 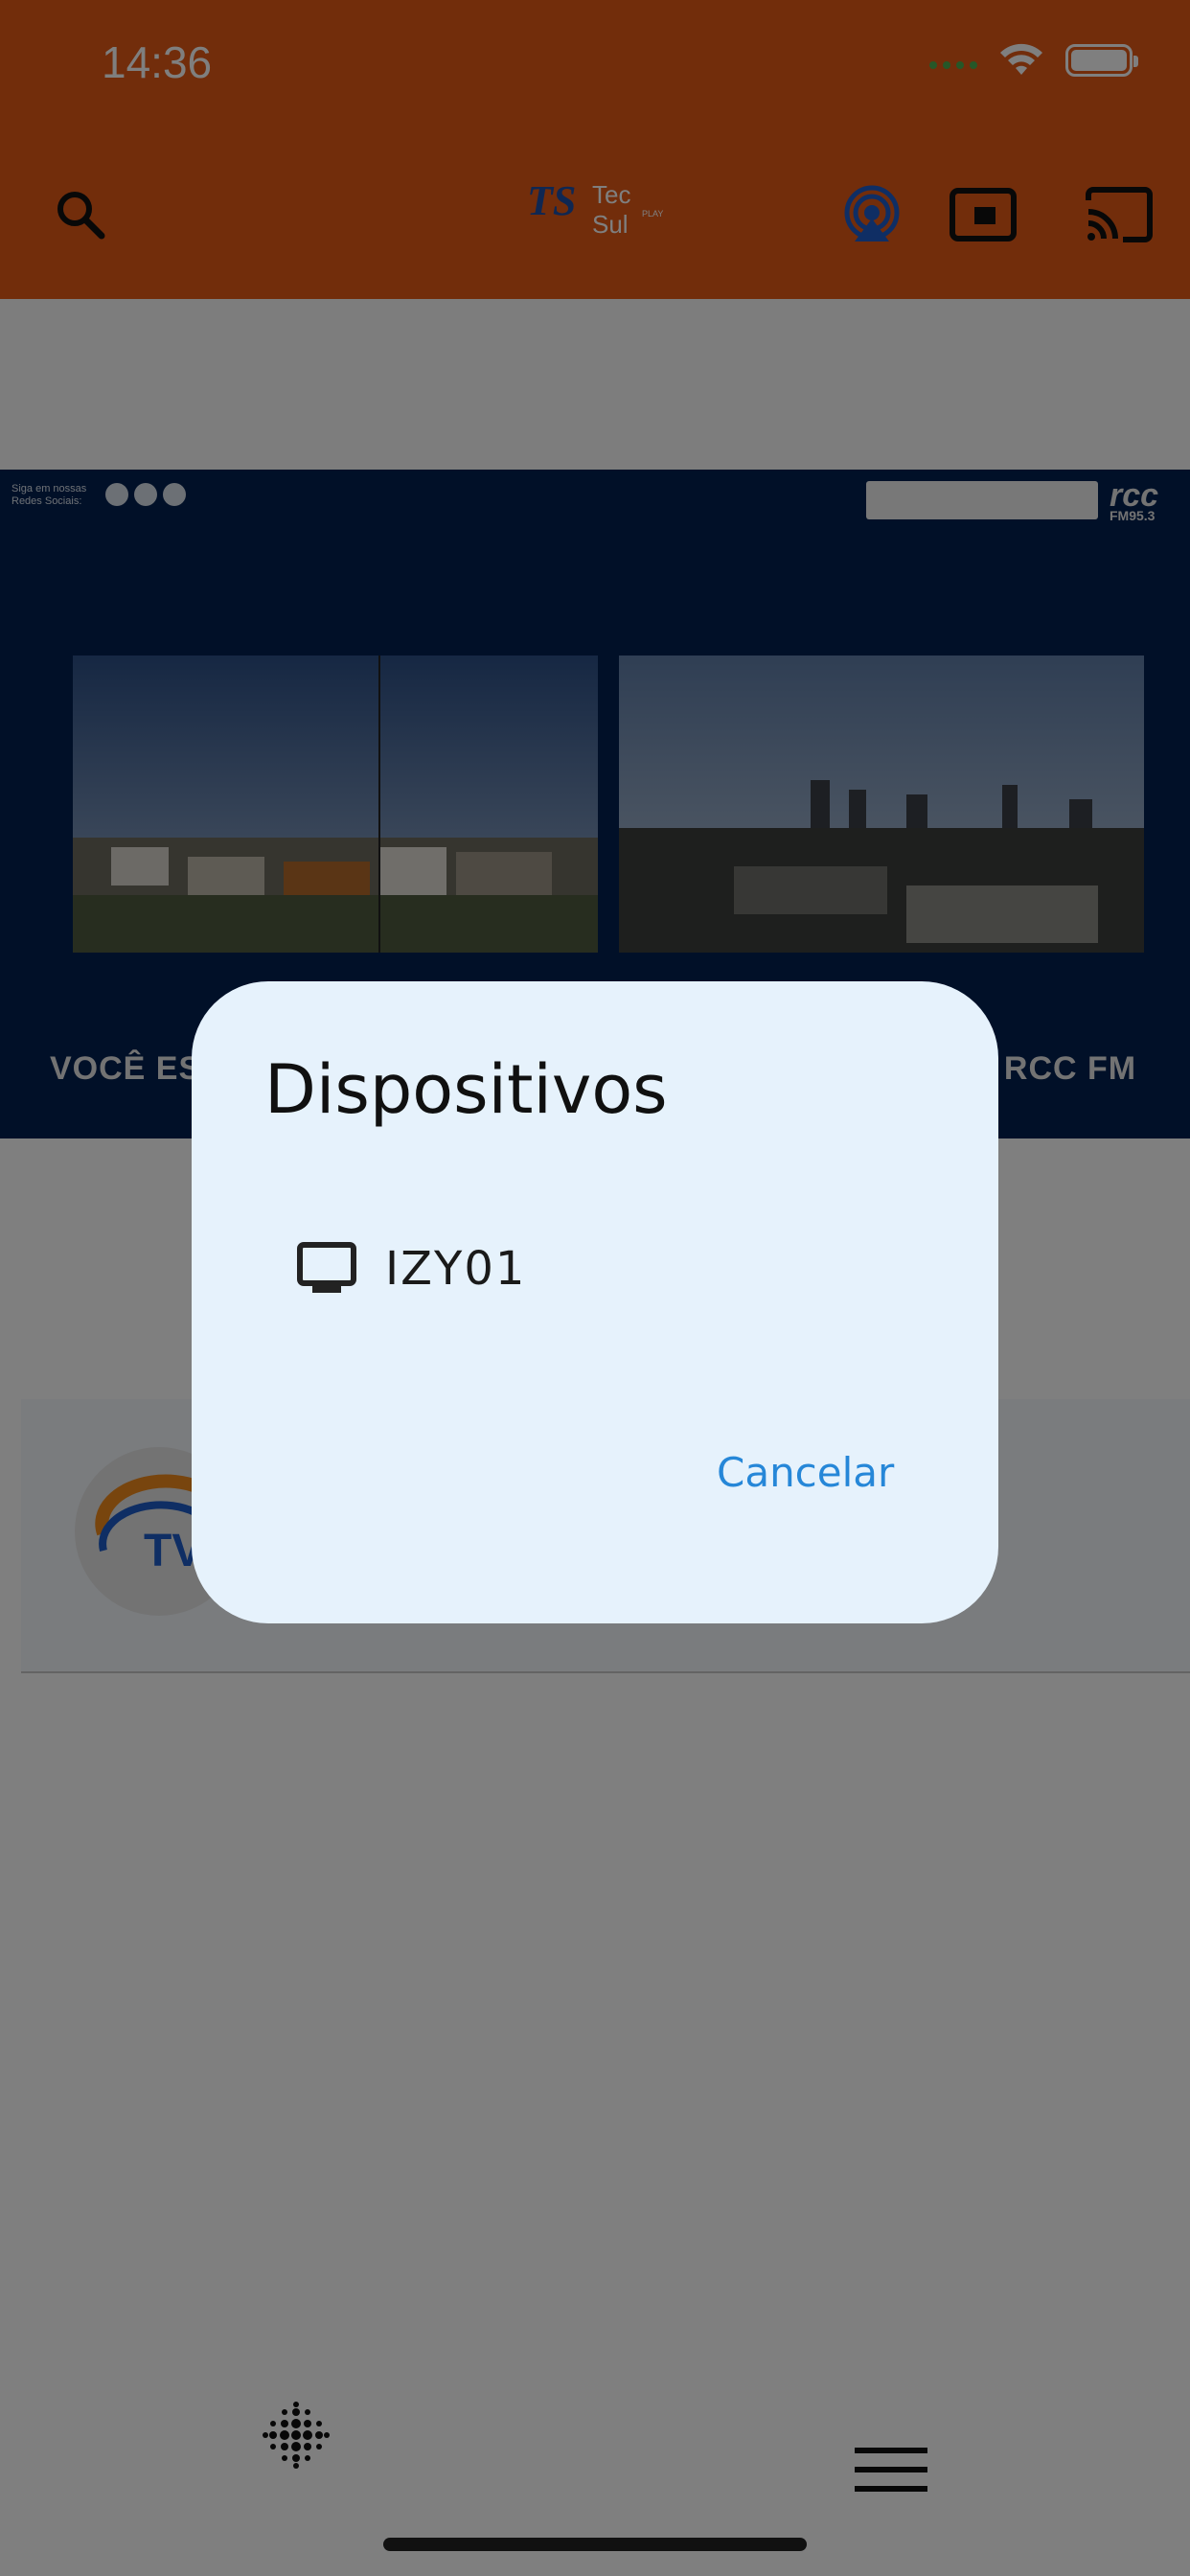 I want to click on home-indicator, so click(x=595, y=2544).